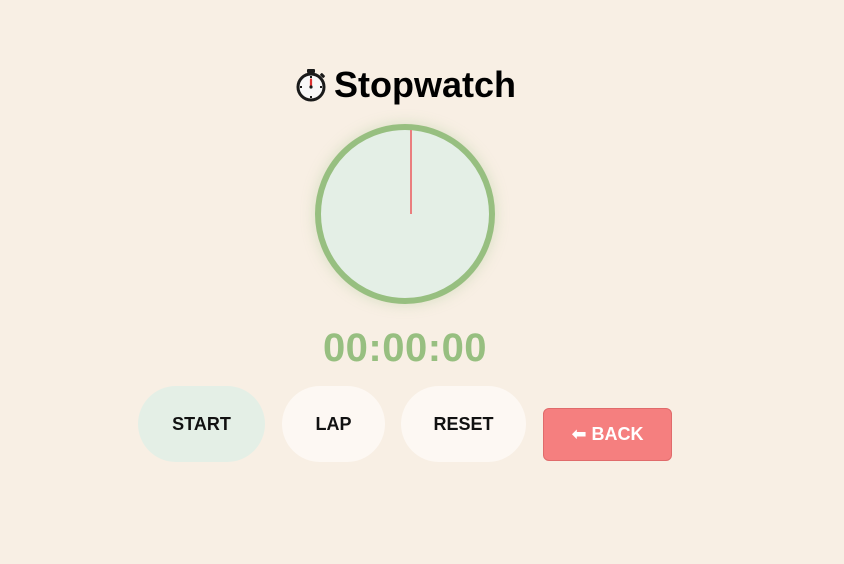 The image size is (844, 564). I want to click on stopwatch-icon, so click(311, 85).